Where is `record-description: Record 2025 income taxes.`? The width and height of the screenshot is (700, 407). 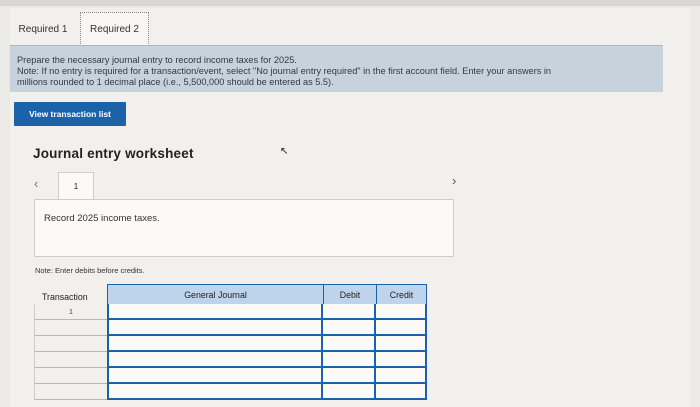
record-description: Record 2025 income taxes. is located at coordinates (244, 228).